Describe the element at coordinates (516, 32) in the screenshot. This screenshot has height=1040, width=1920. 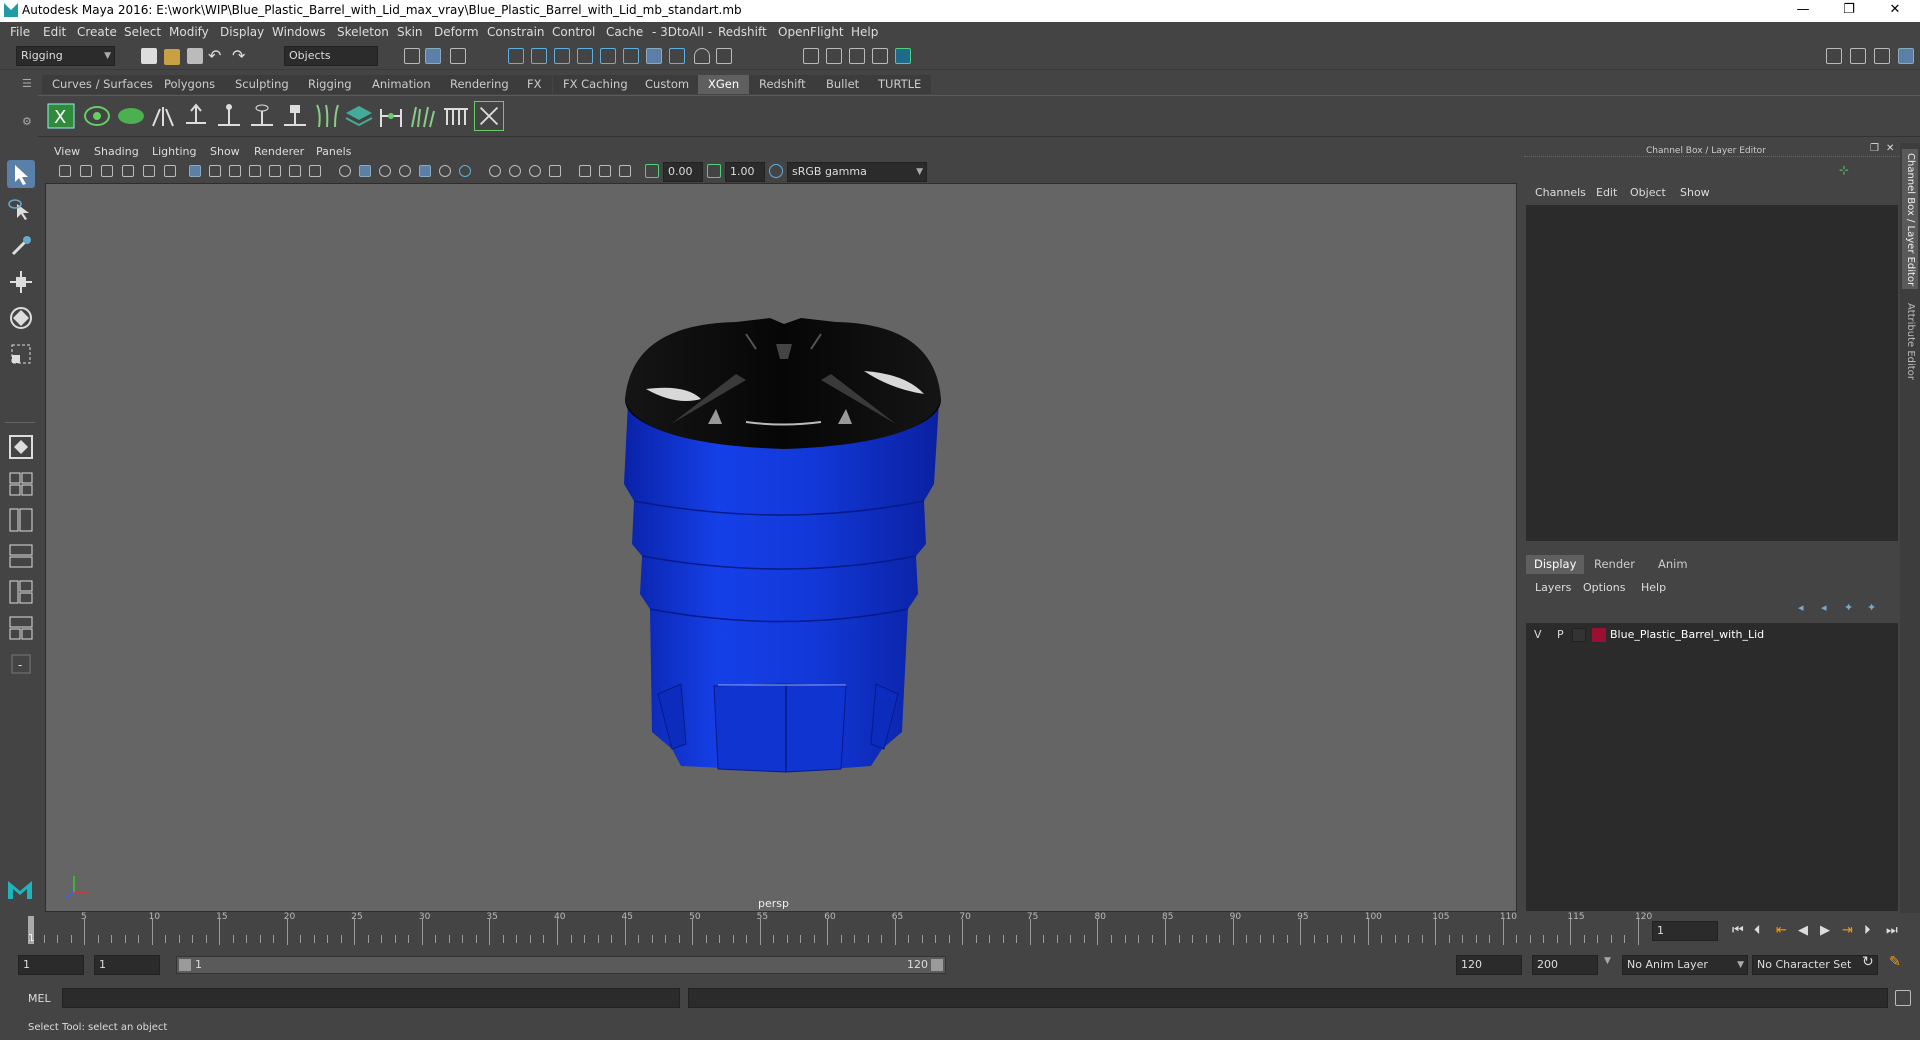
I see `menu-constrain: Constrain` at that location.